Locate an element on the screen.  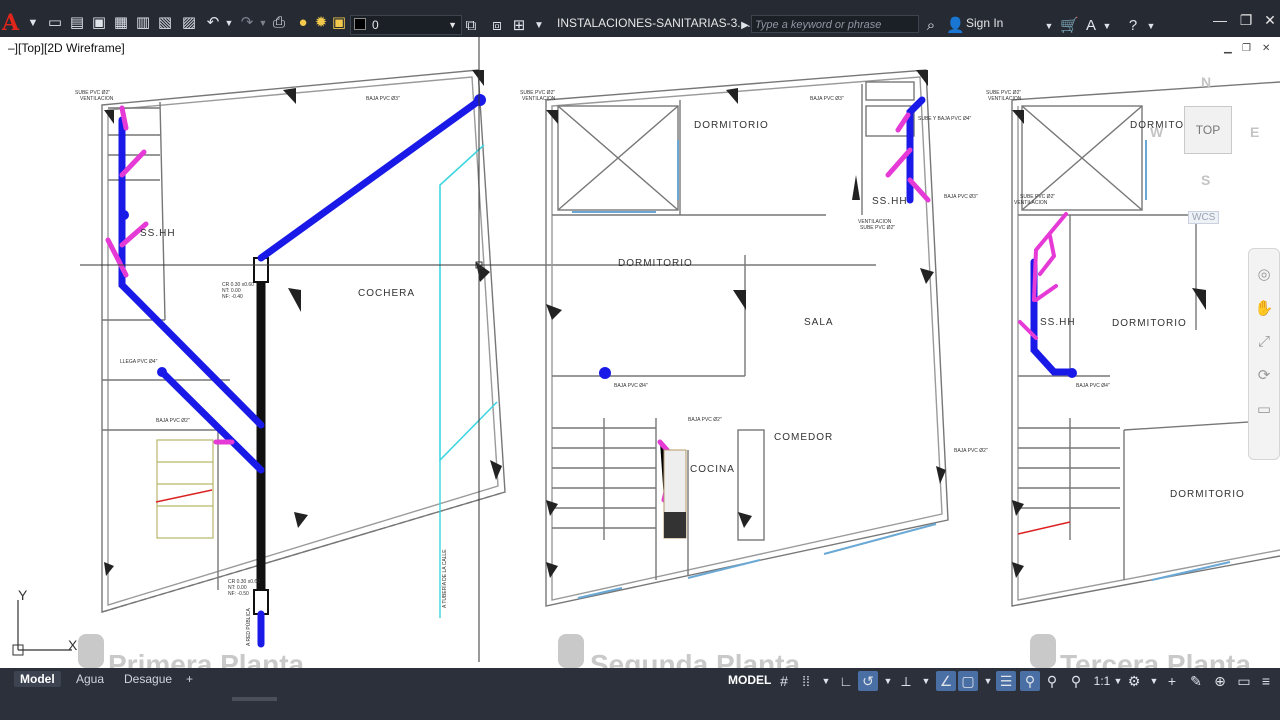
annotation-scale-icon: ⚲ is located at coordinates (1076, 681).